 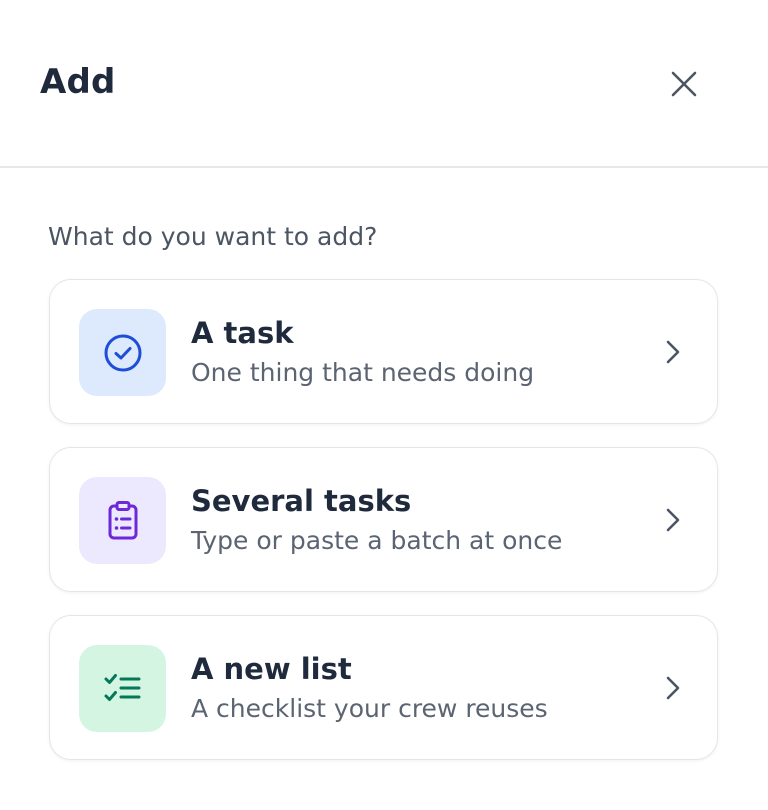 I want to click on option-label: A task, so click(x=242, y=333).